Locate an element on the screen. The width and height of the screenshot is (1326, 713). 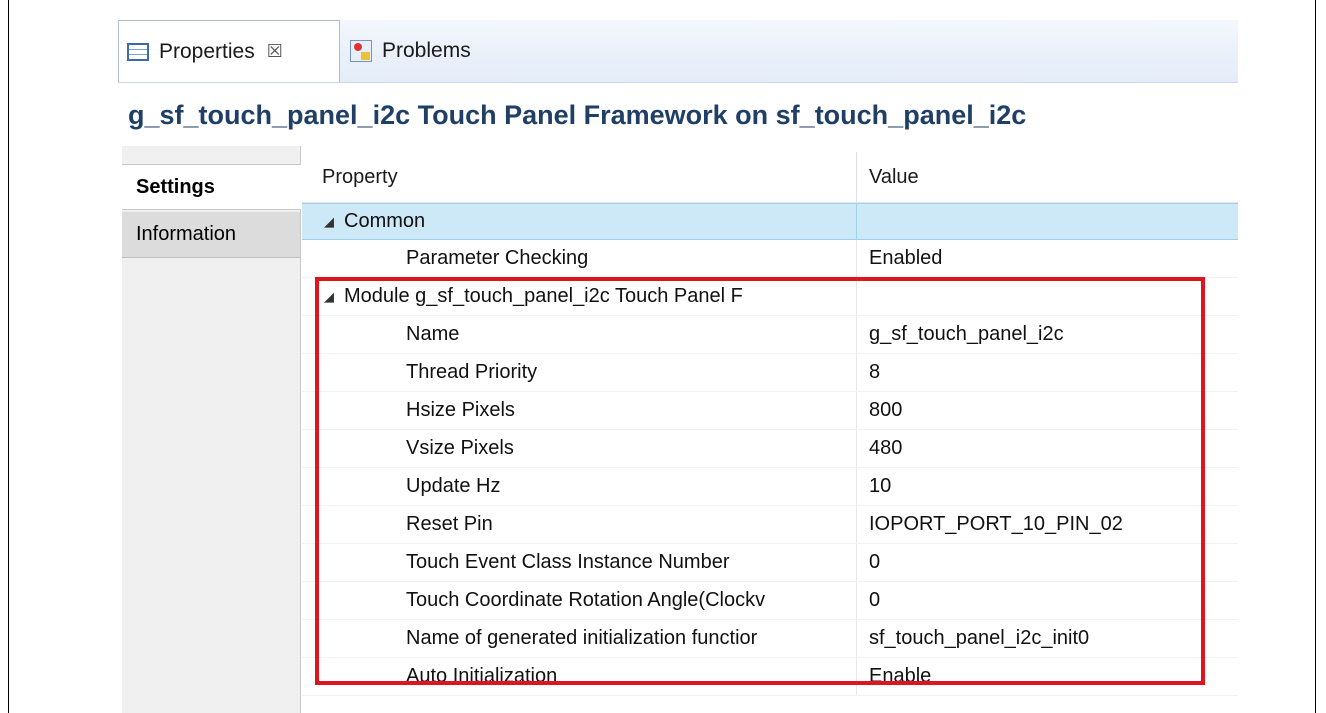
table-row: Thread Priority 8 is located at coordinates (770, 373).